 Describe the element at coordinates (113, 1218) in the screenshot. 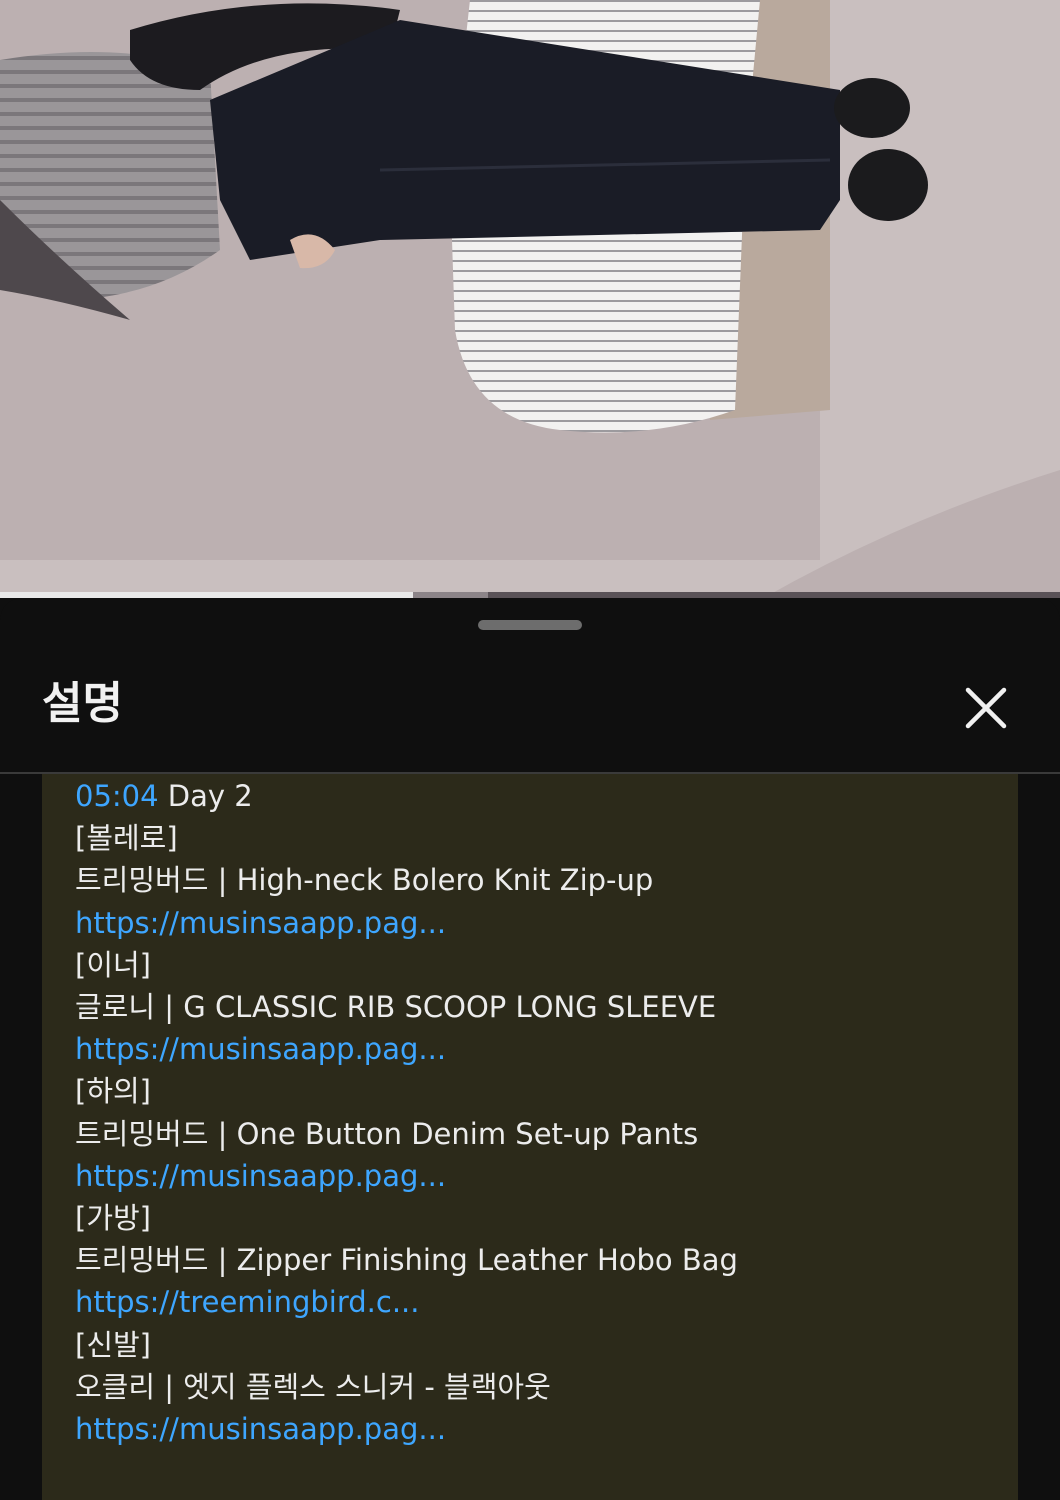

I see `description-line: [가방]` at that location.